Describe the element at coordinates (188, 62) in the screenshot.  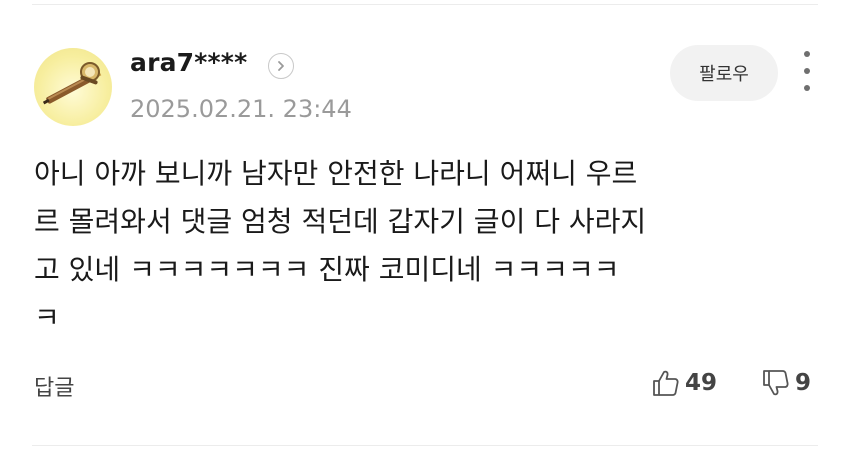
I see `username: ara7****` at that location.